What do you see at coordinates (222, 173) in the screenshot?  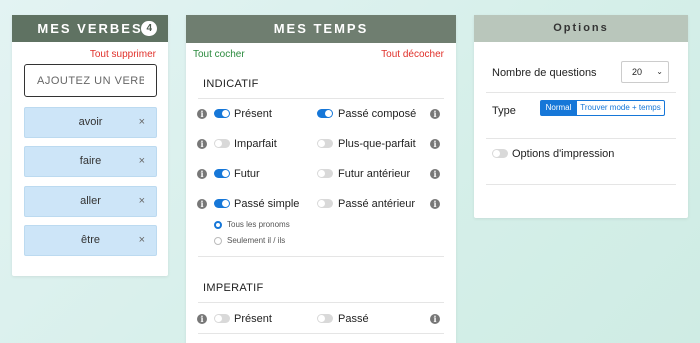 I see `toggle-futur` at bounding box center [222, 173].